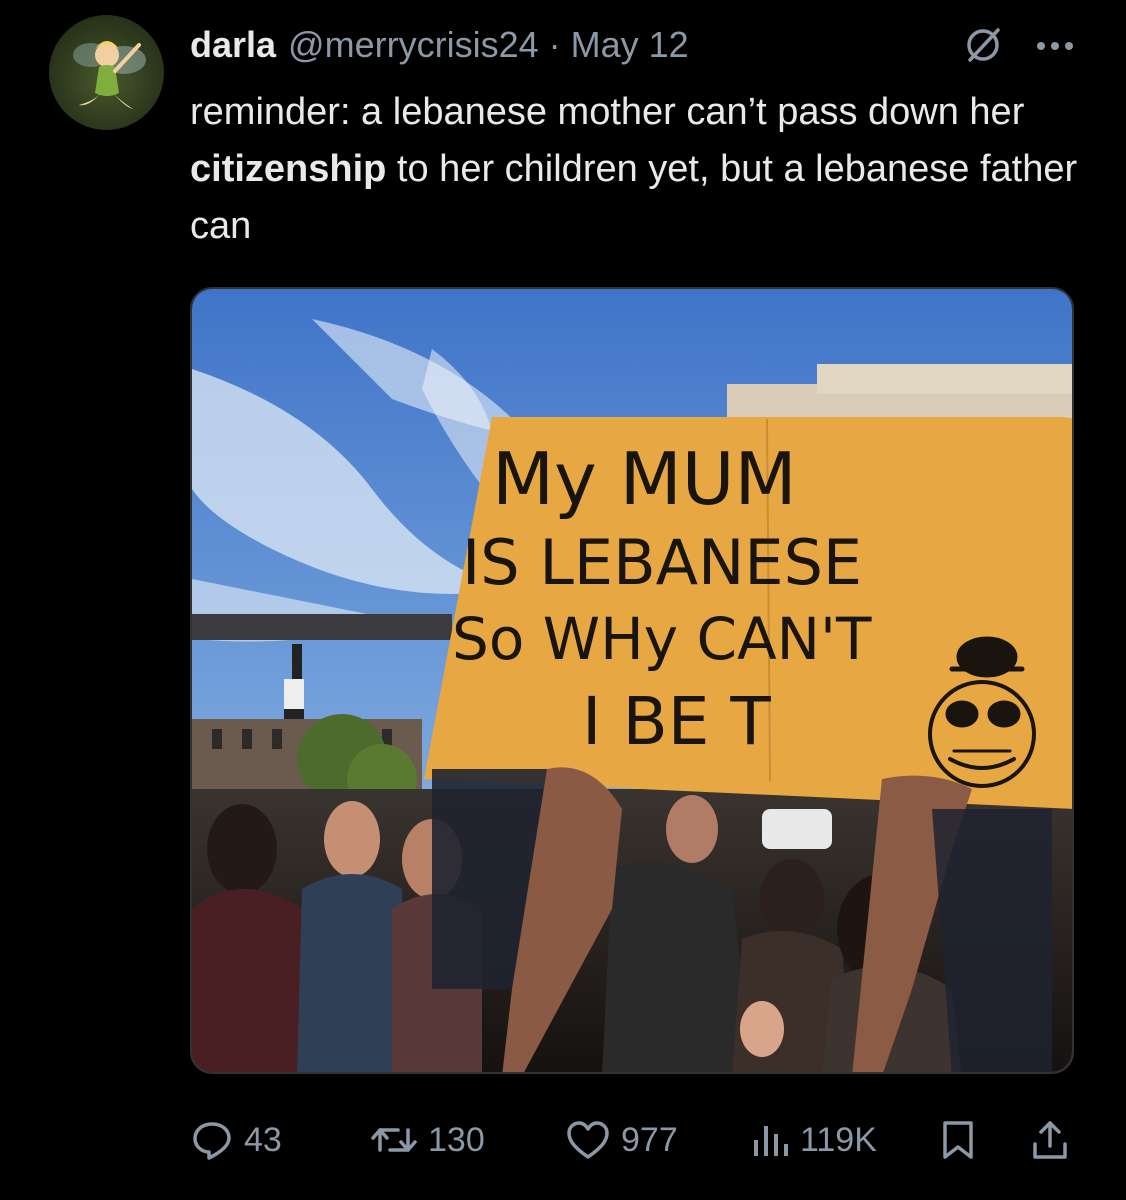 The height and width of the screenshot is (1200, 1126). What do you see at coordinates (109, 75) in the screenshot?
I see `avatar-illustration` at bounding box center [109, 75].